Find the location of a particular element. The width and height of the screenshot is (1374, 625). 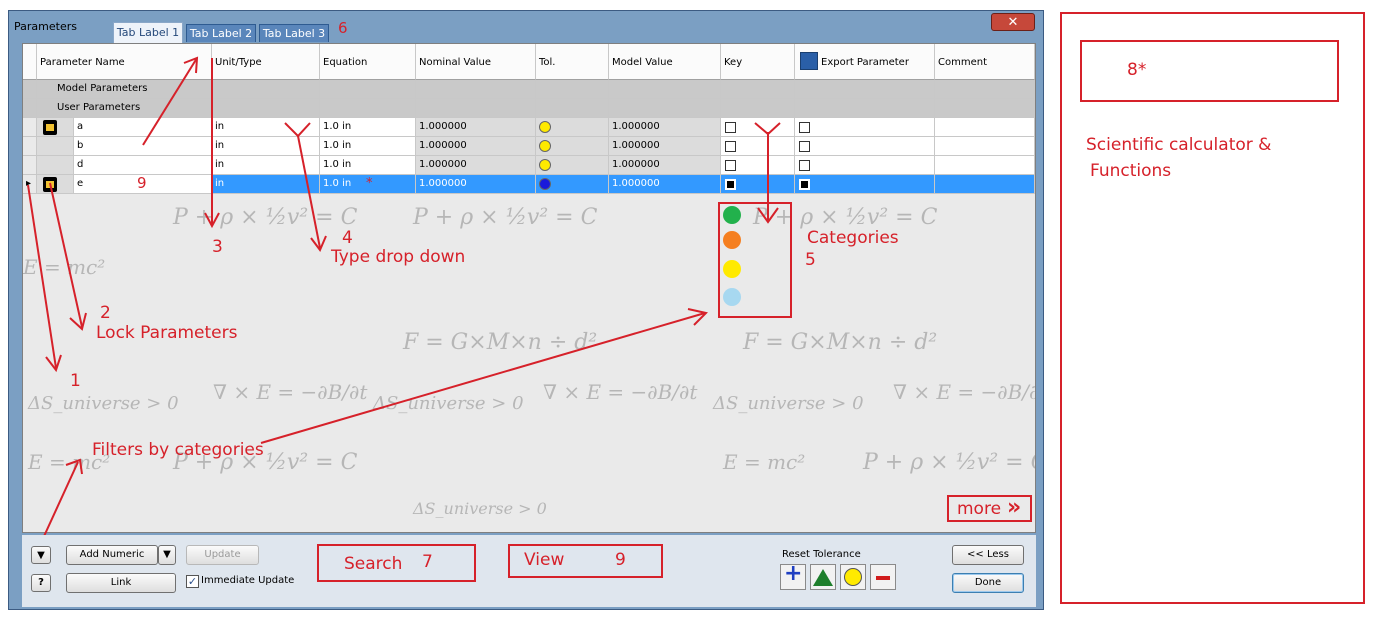

annotation-8: 8* is located at coordinates (1137, 70).